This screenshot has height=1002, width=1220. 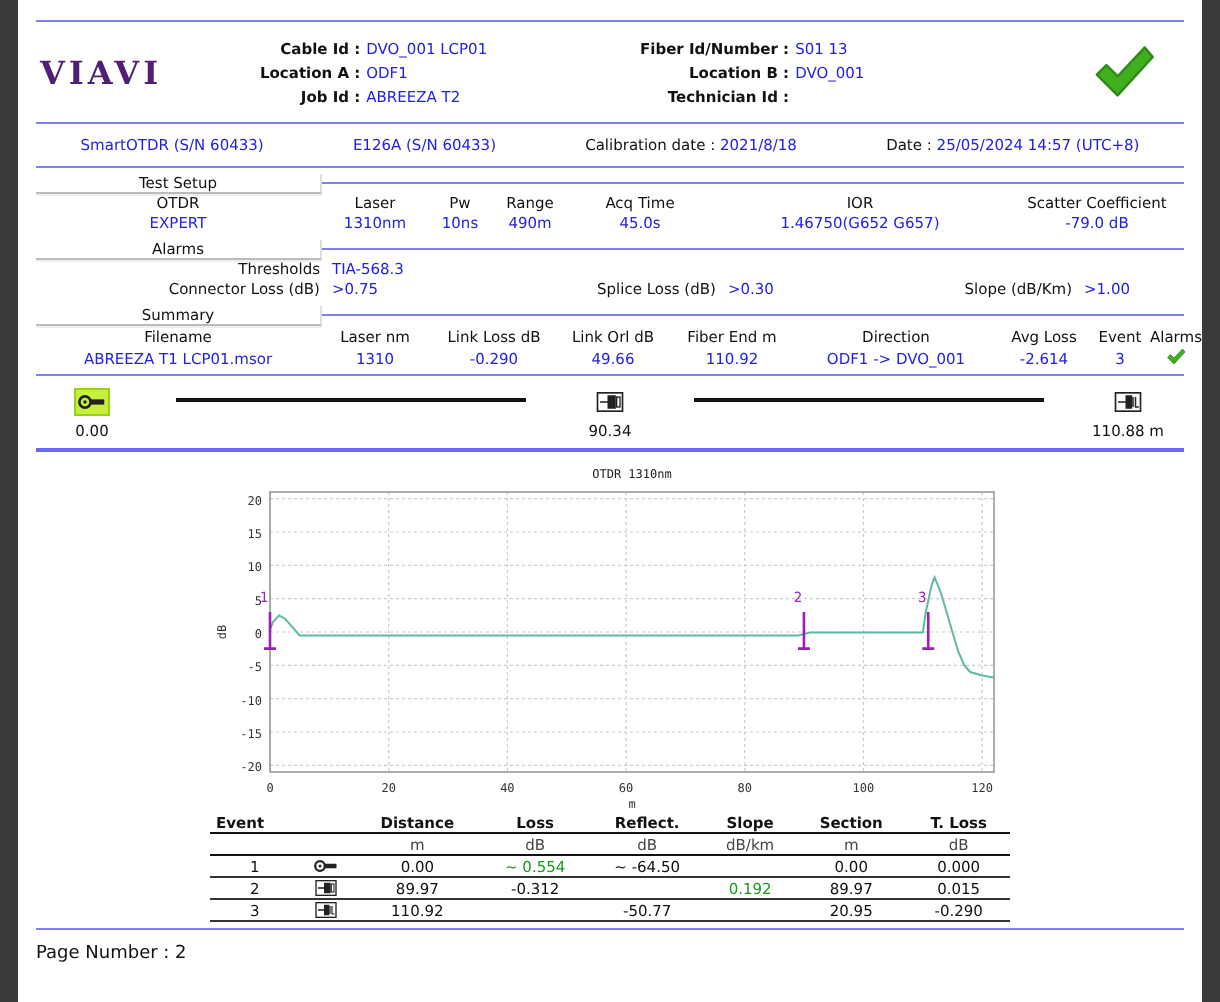 What do you see at coordinates (111, 954) in the screenshot?
I see `page-number: Page Number : 2` at bounding box center [111, 954].